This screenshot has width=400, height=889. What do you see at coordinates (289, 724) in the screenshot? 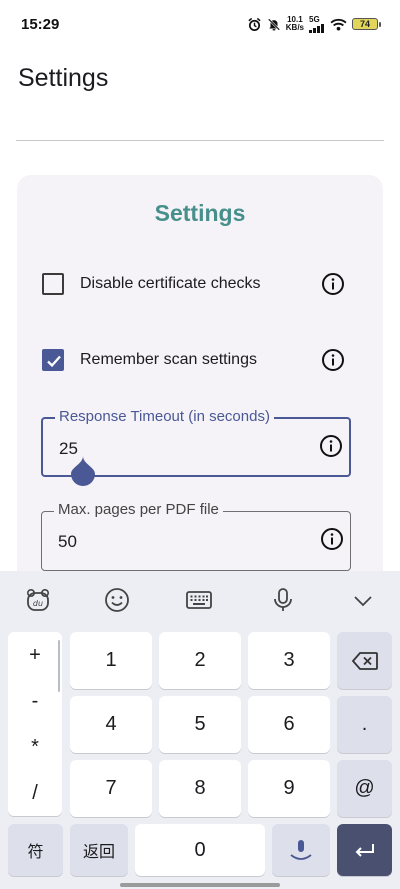
I see `key-6: 6` at bounding box center [289, 724].